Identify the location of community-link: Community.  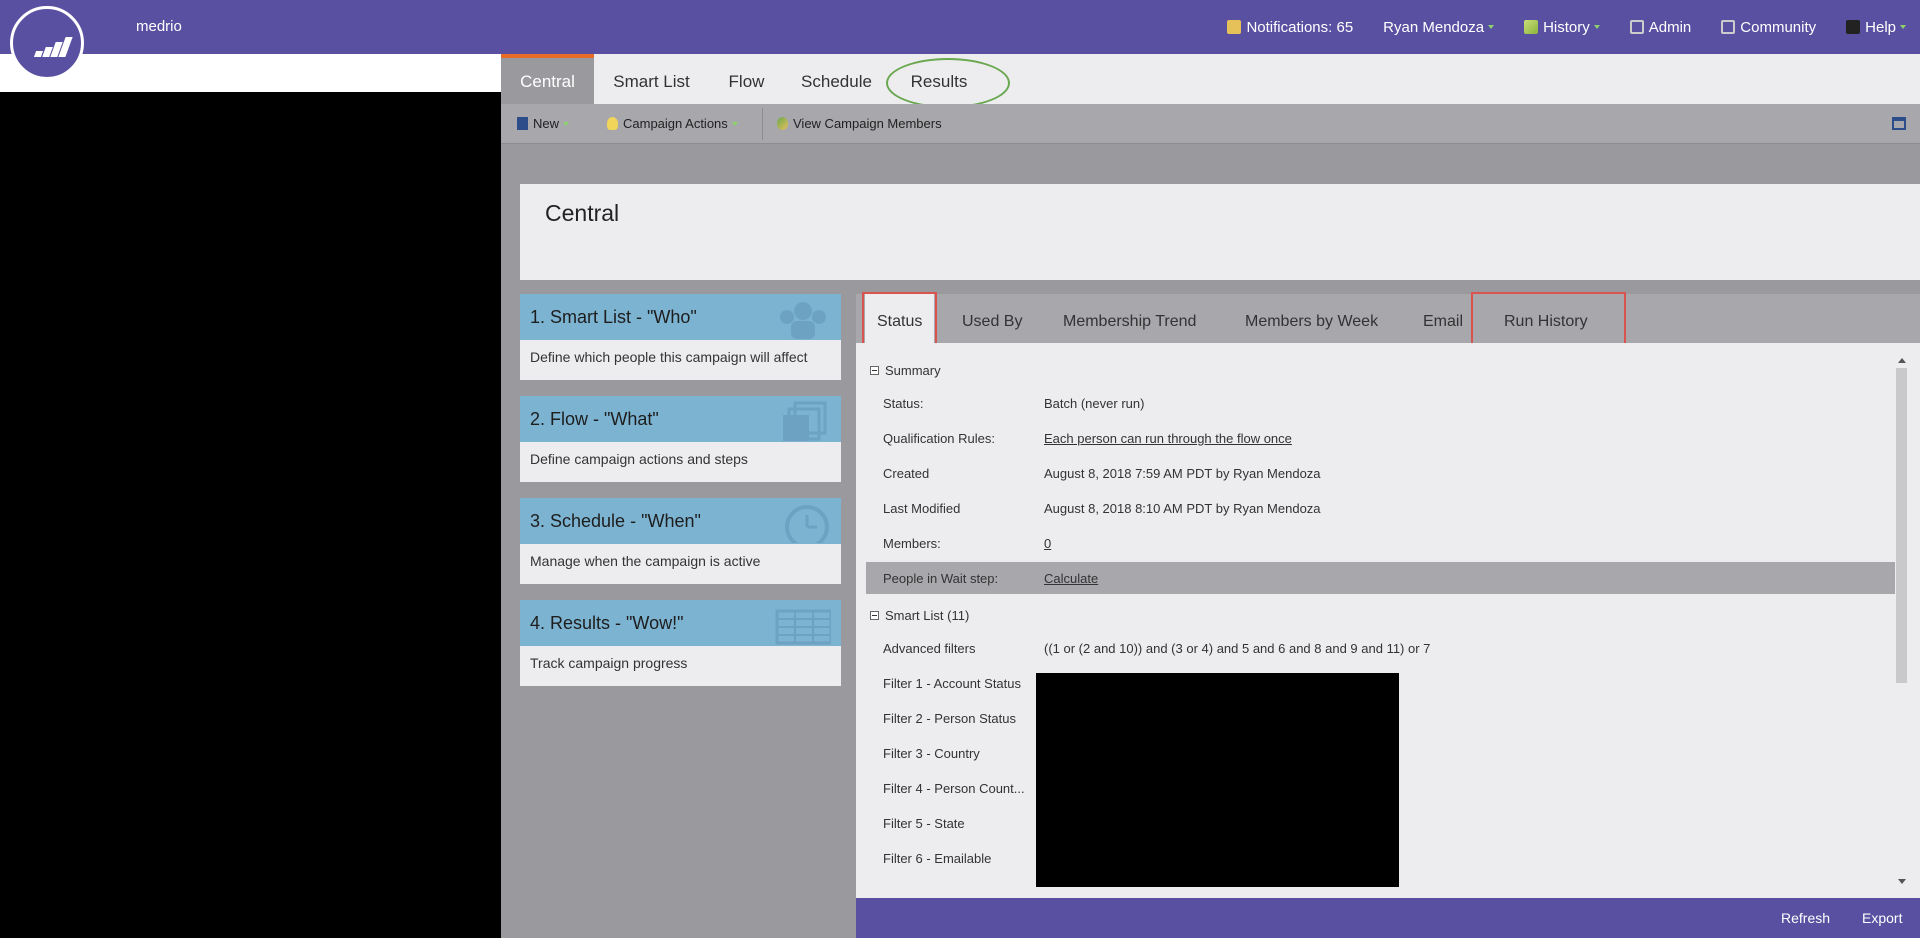
(1768, 27).